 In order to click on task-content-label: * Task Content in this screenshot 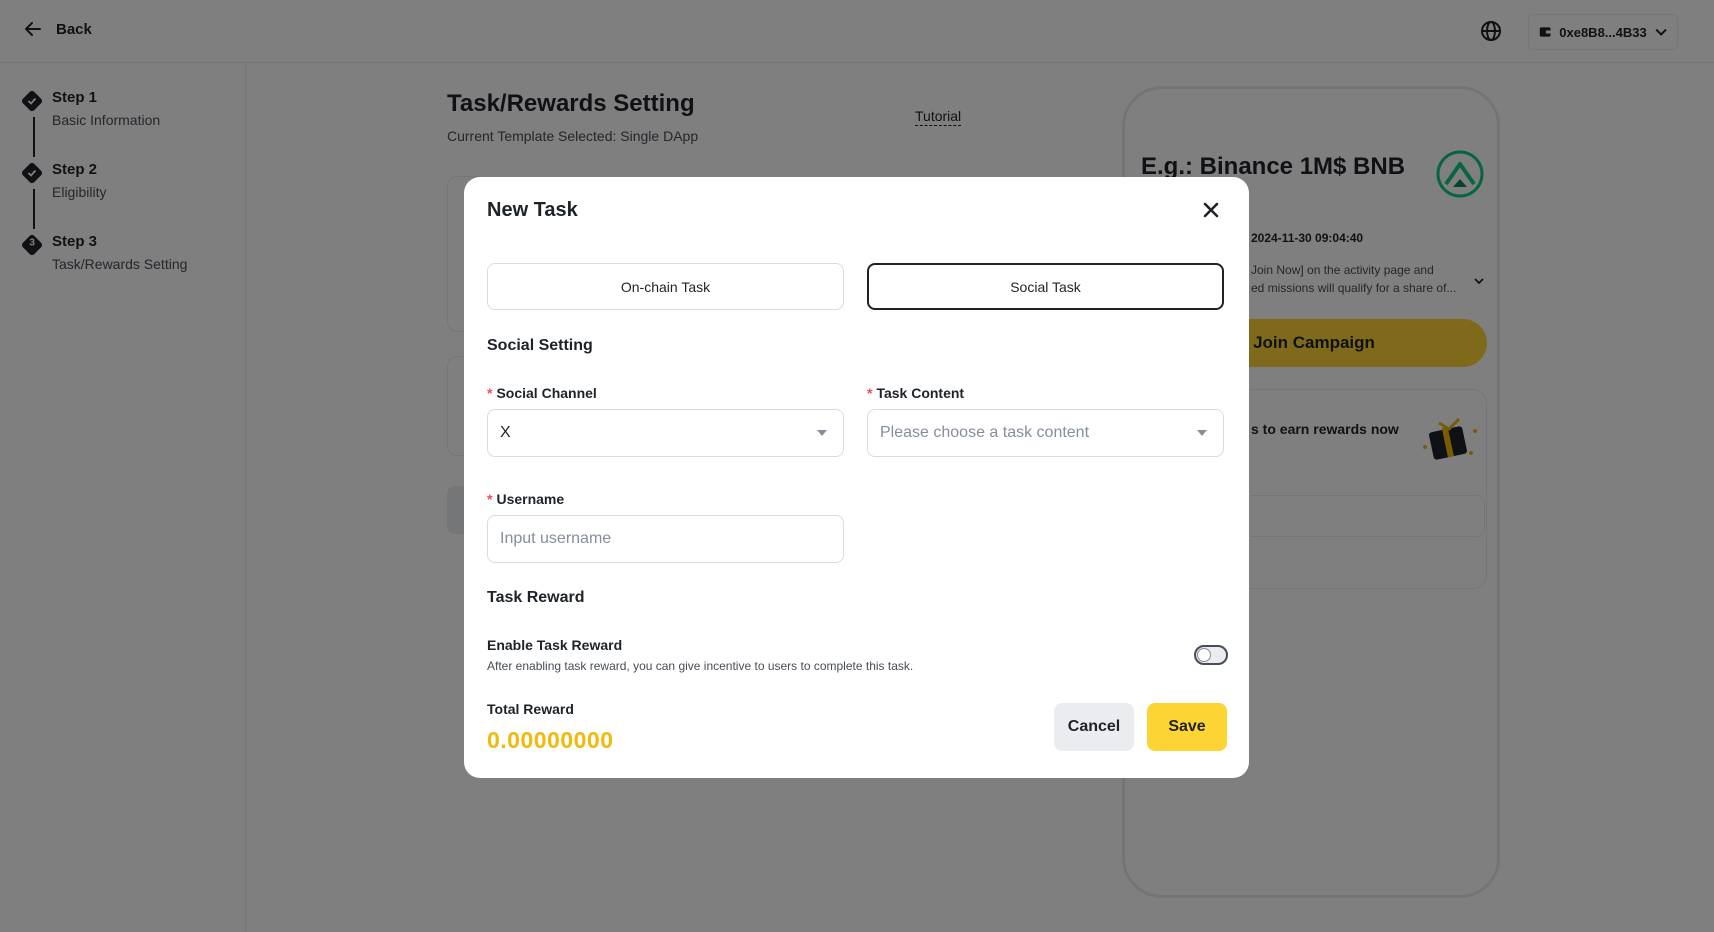, I will do `click(916, 393)`.